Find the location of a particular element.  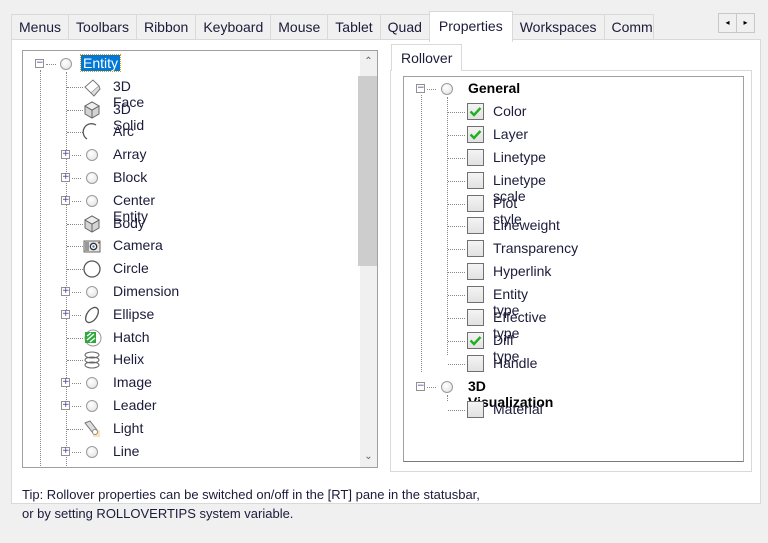

circle-large-icon is located at coordinates (92, 269).